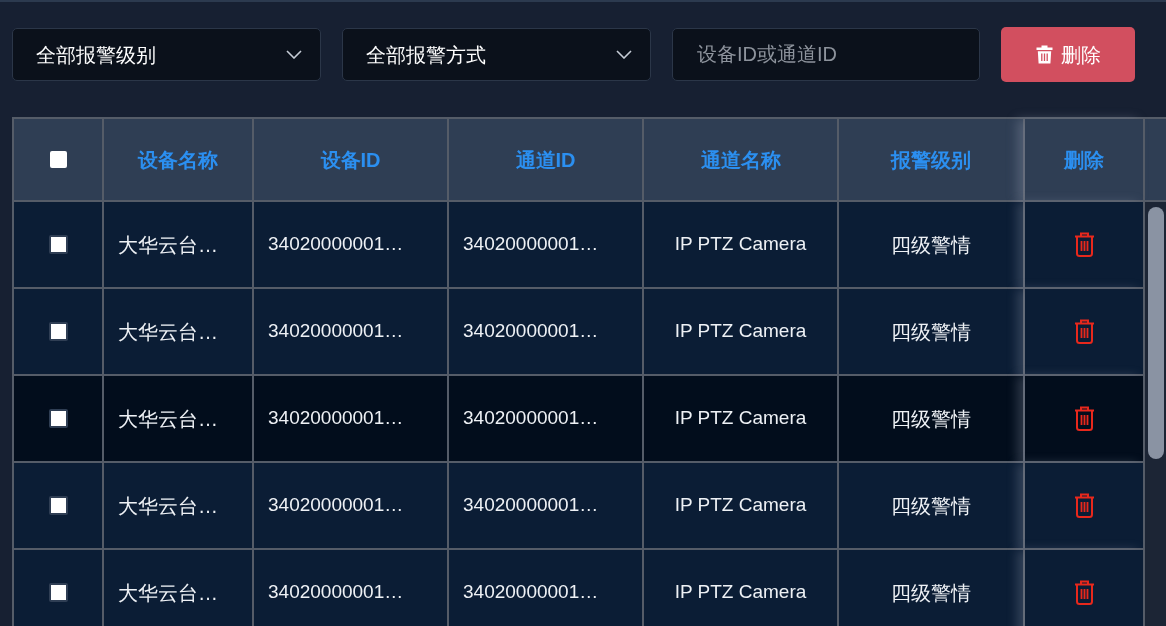  Describe the element at coordinates (496, 54) in the screenshot. I see `alarm-method-select: 全部报警方式` at that location.